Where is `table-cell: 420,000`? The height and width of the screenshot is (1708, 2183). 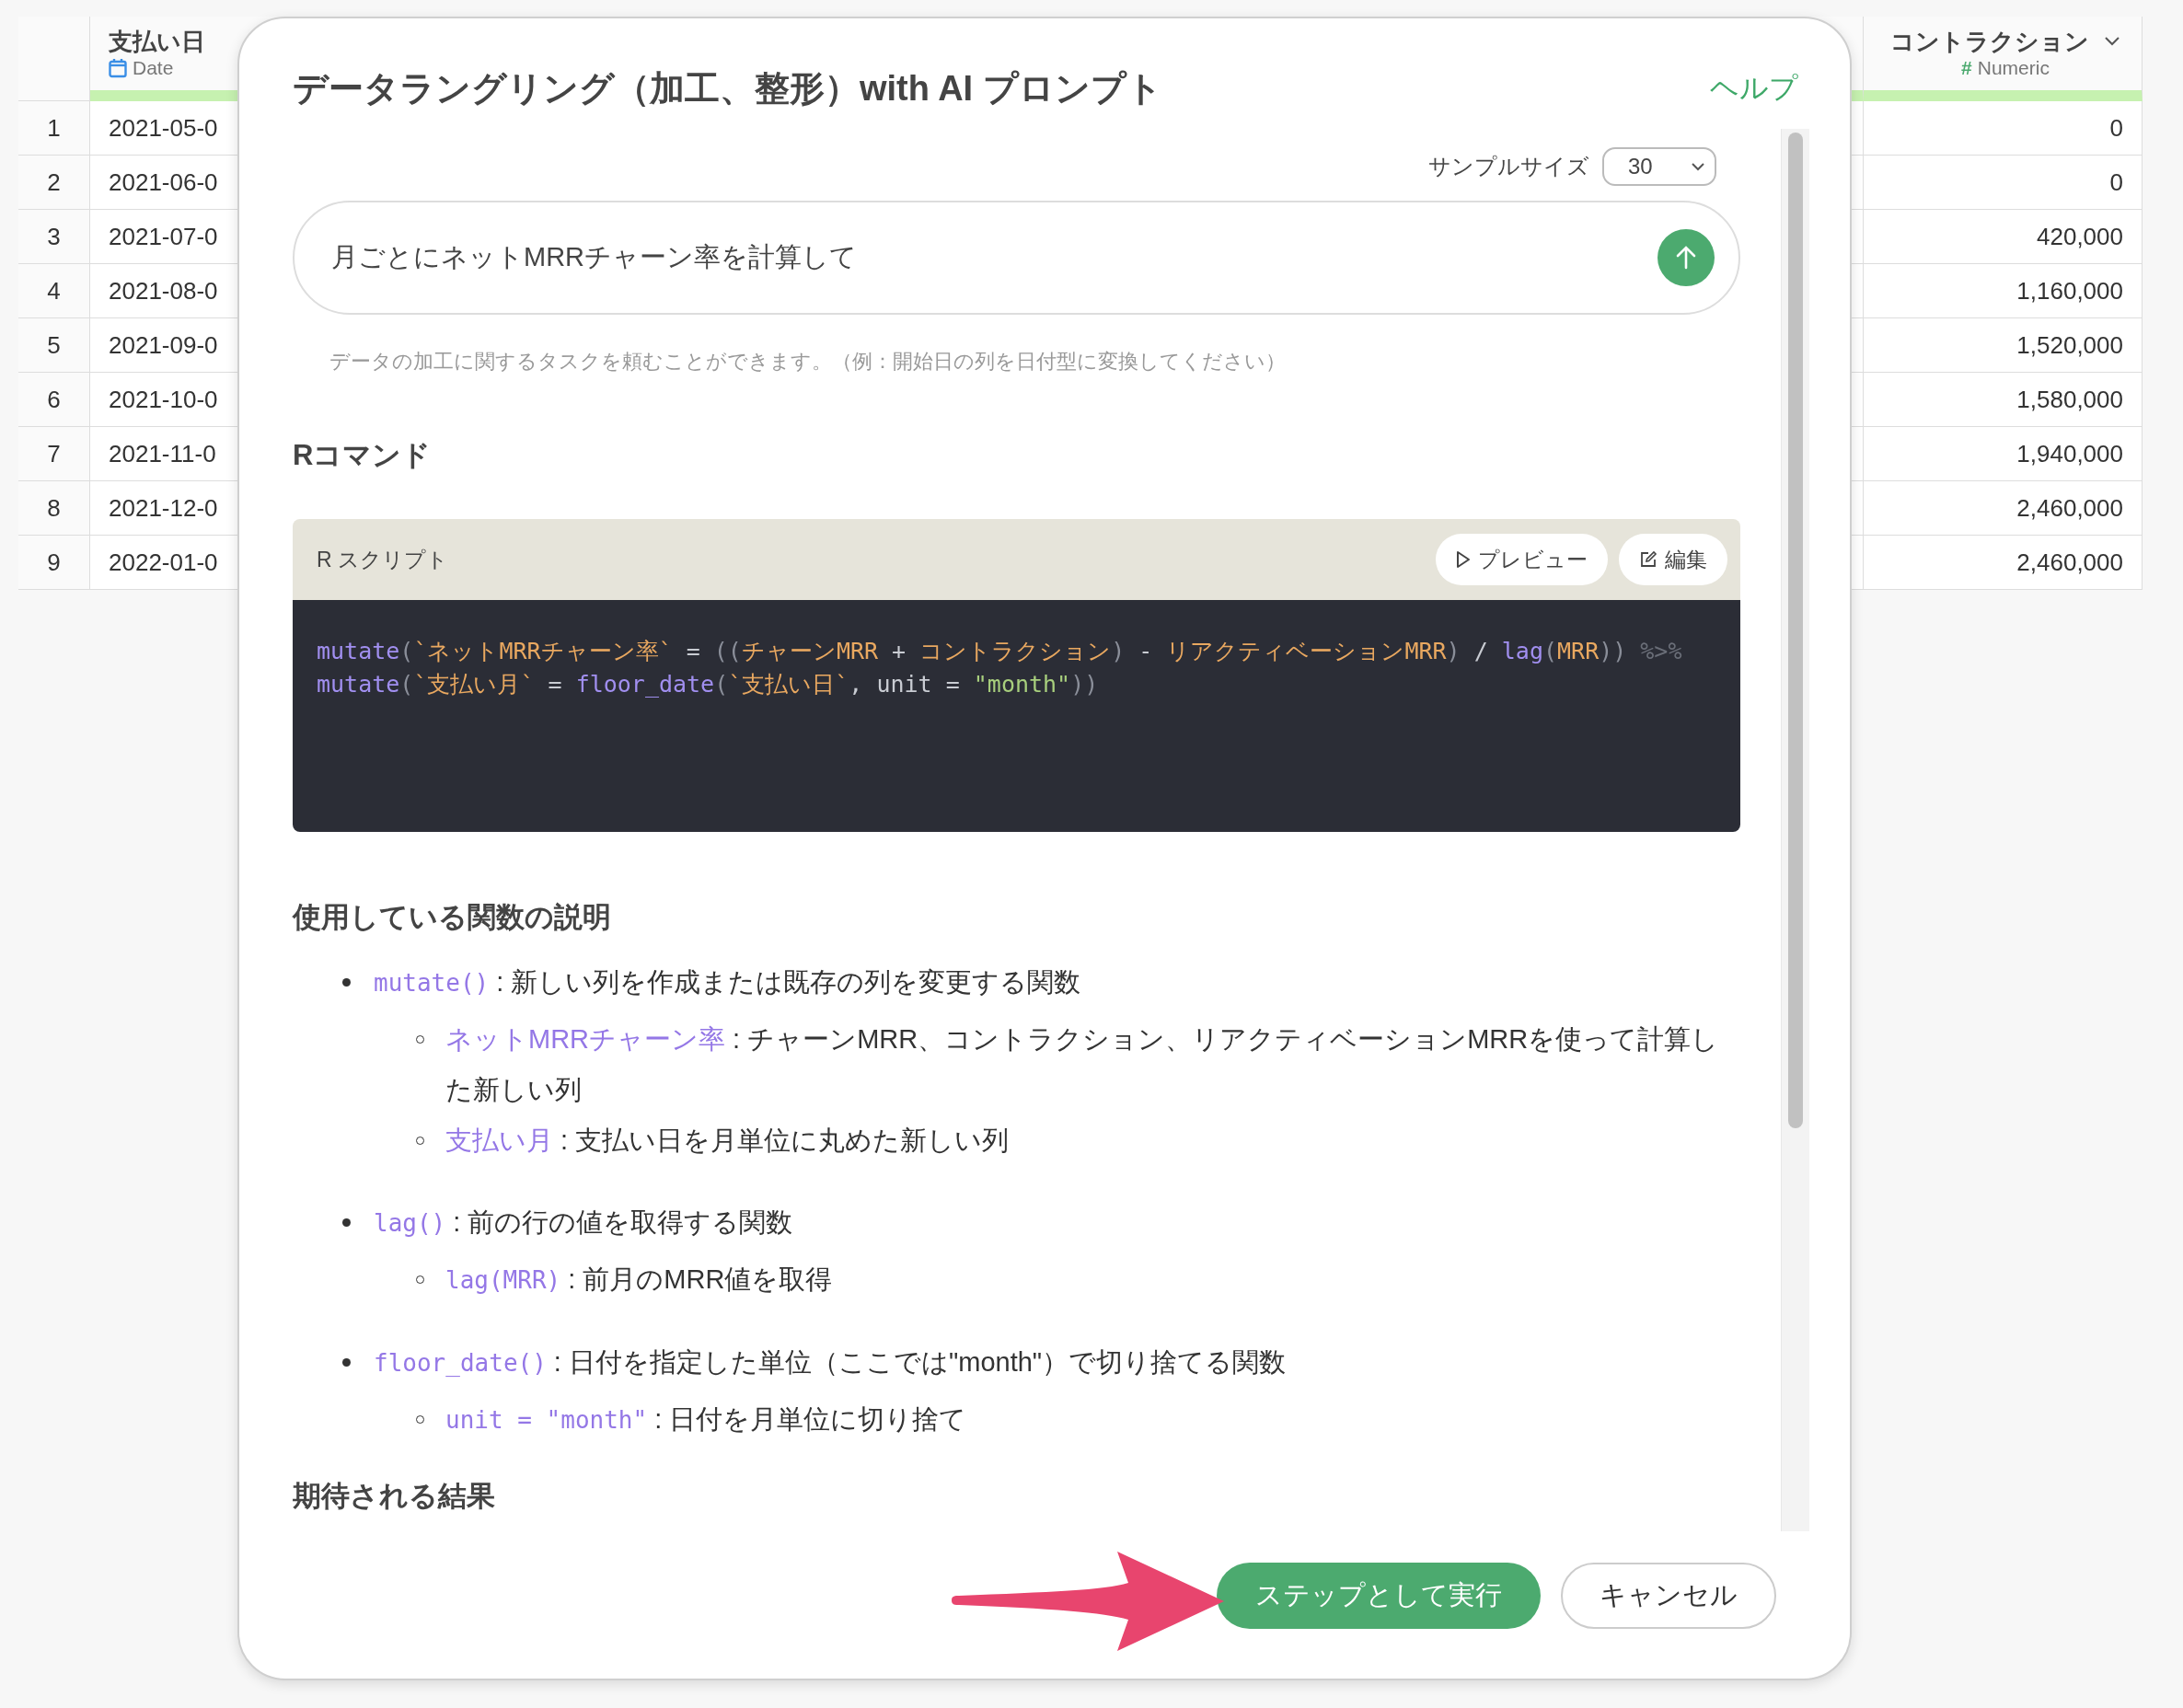
table-cell: 420,000 is located at coordinates (2004, 237).